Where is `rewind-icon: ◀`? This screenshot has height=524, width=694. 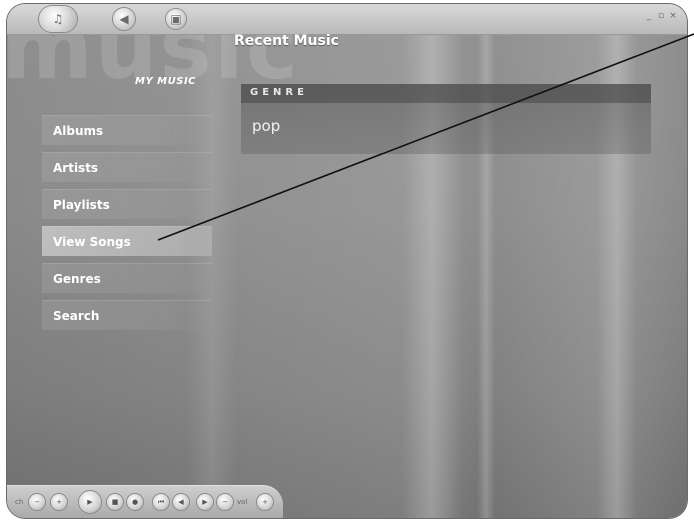
rewind-icon: ◀ is located at coordinates (181, 502).